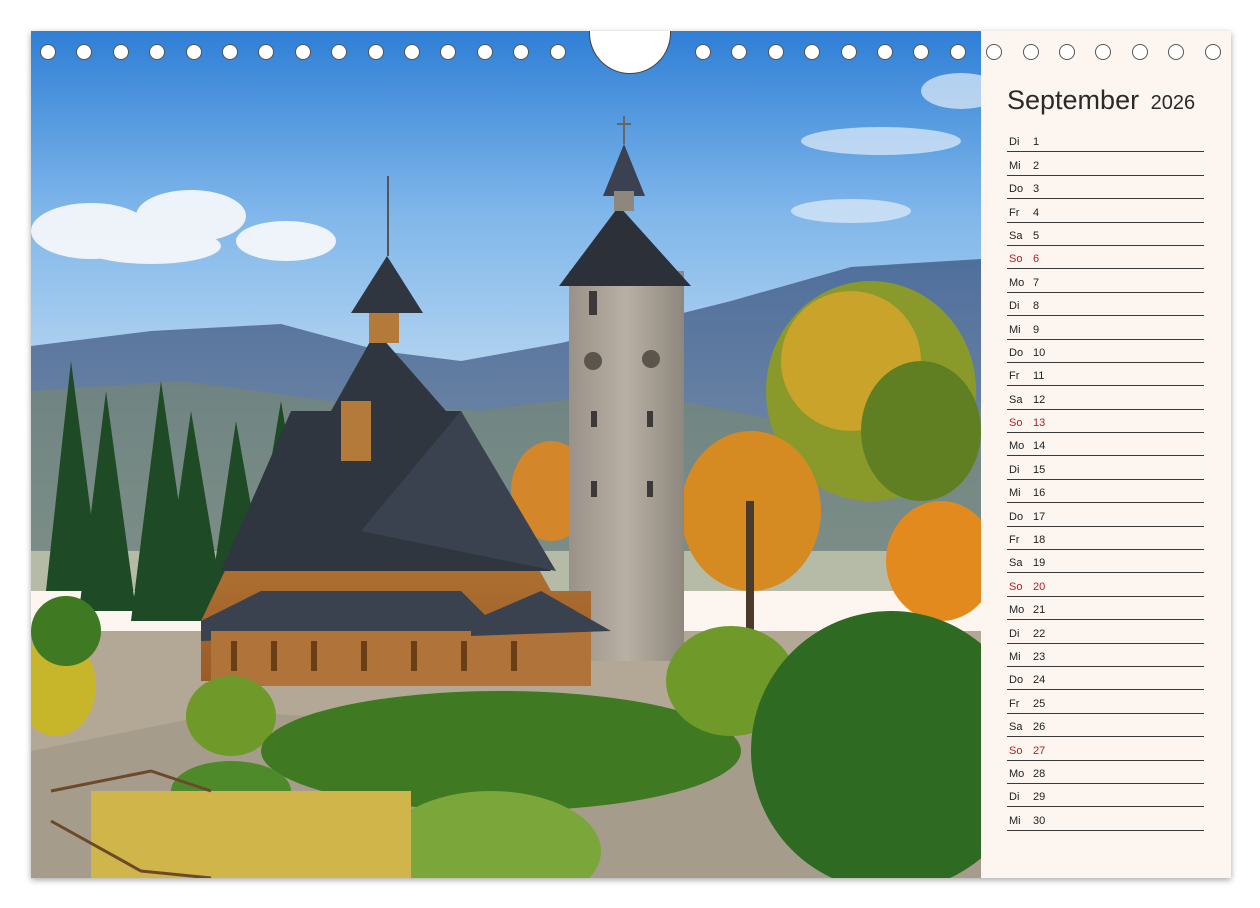 The width and height of the screenshot is (1260, 908). I want to click on day-number: 5, so click(1036, 235).